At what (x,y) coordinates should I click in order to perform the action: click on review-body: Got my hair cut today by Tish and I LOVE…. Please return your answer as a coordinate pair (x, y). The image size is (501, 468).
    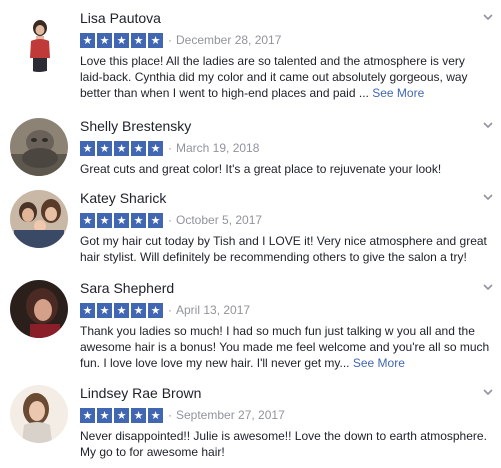
    Looking at the image, I should click on (283, 249).